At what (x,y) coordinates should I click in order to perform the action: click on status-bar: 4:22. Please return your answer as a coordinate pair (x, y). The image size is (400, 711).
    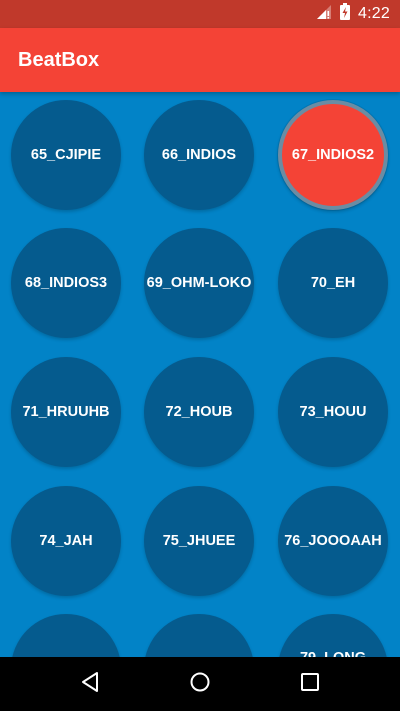
    Looking at the image, I should click on (200, 14).